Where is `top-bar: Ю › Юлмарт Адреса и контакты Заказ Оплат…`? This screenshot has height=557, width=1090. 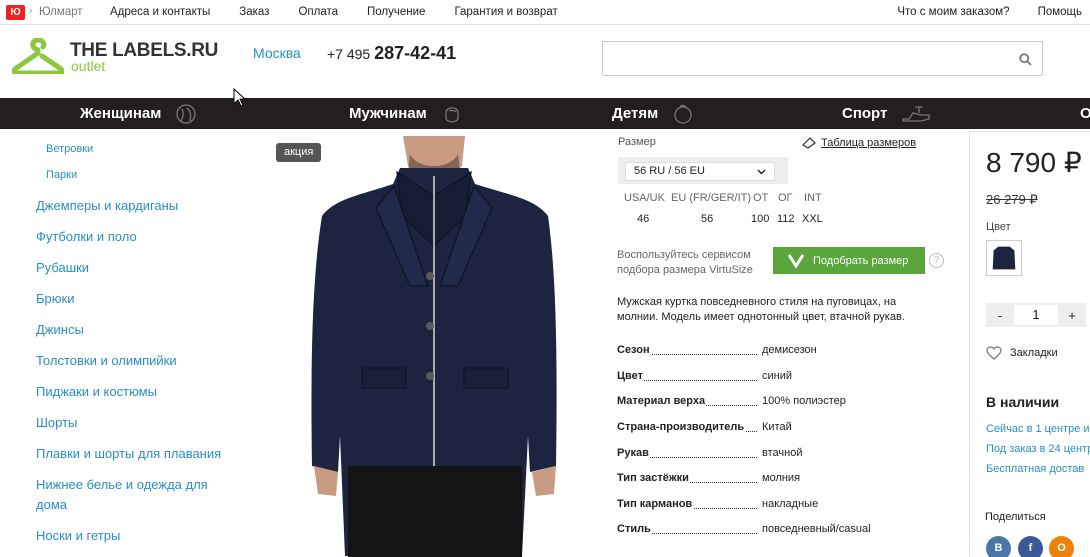 top-bar: Ю › Юлмарт Адреса и контакты Заказ Оплат… is located at coordinates (545, 12).